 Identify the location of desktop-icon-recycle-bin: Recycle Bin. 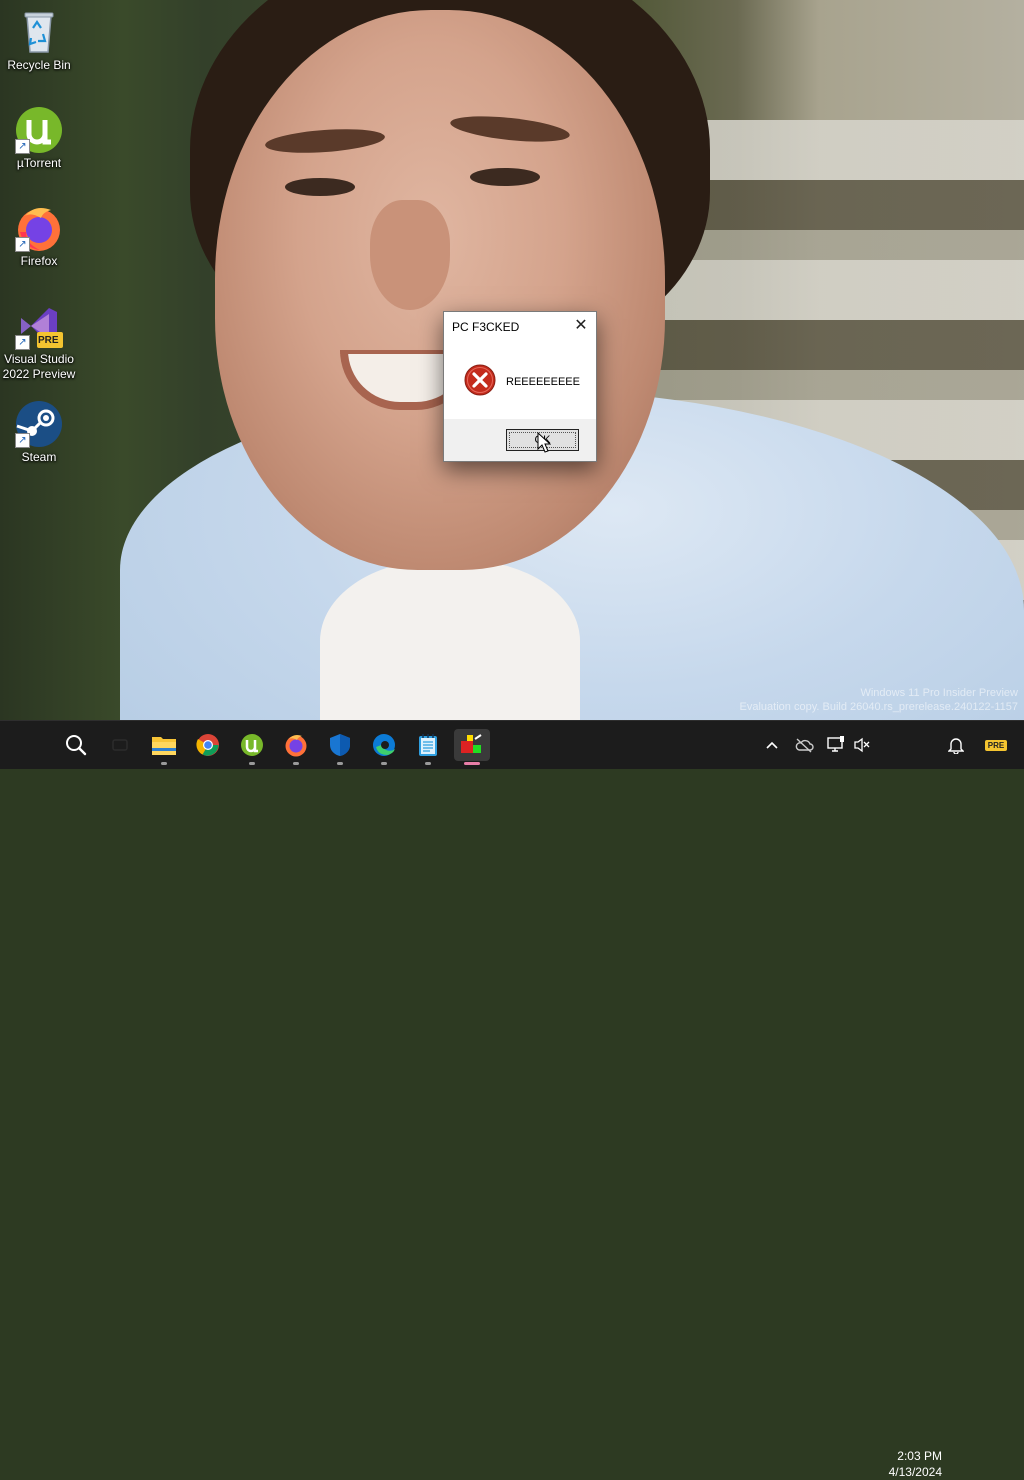
(39, 40).